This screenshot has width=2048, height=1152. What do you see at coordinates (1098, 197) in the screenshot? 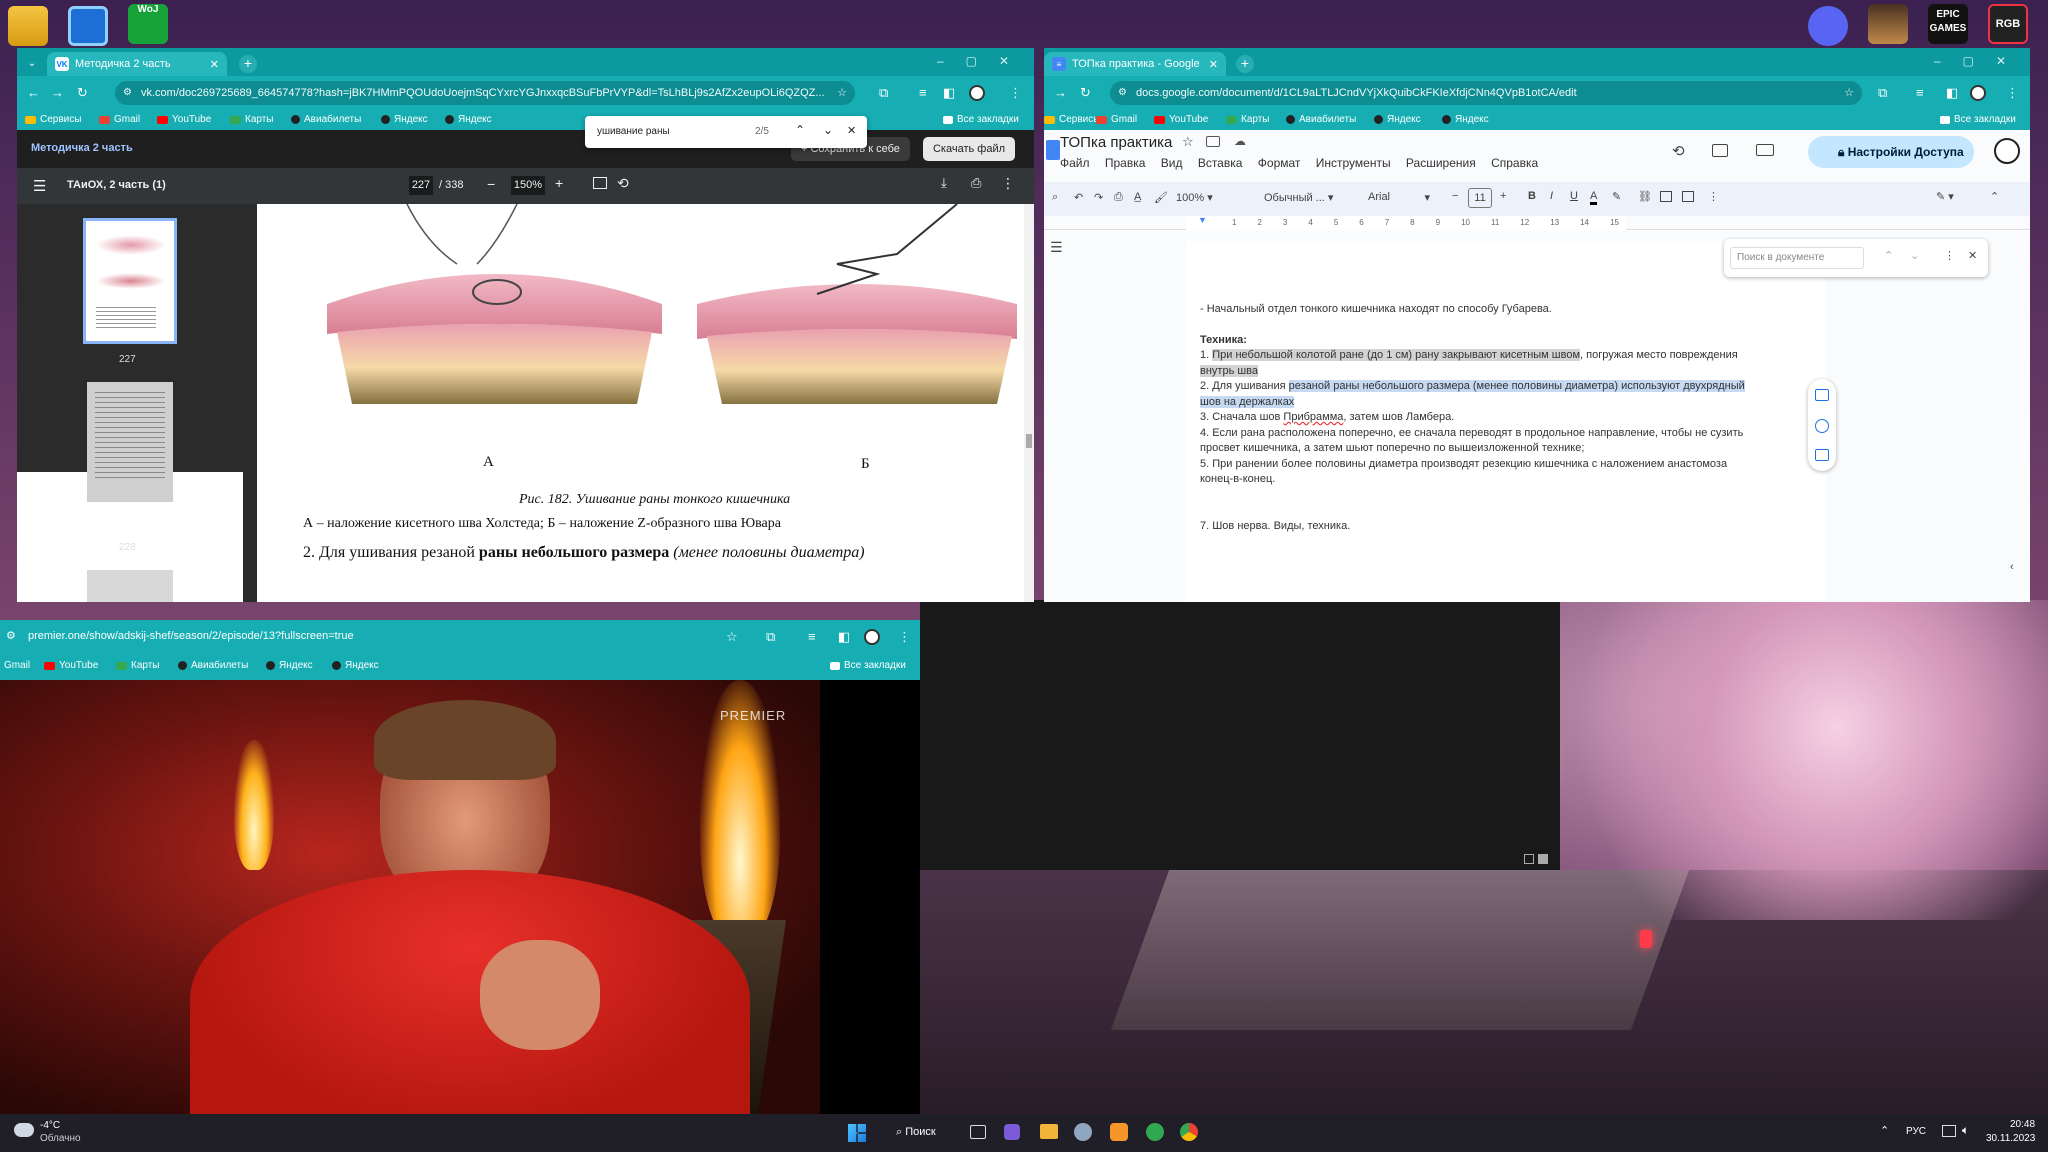
I see `redo-icon: ↷` at bounding box center [1098, 197].